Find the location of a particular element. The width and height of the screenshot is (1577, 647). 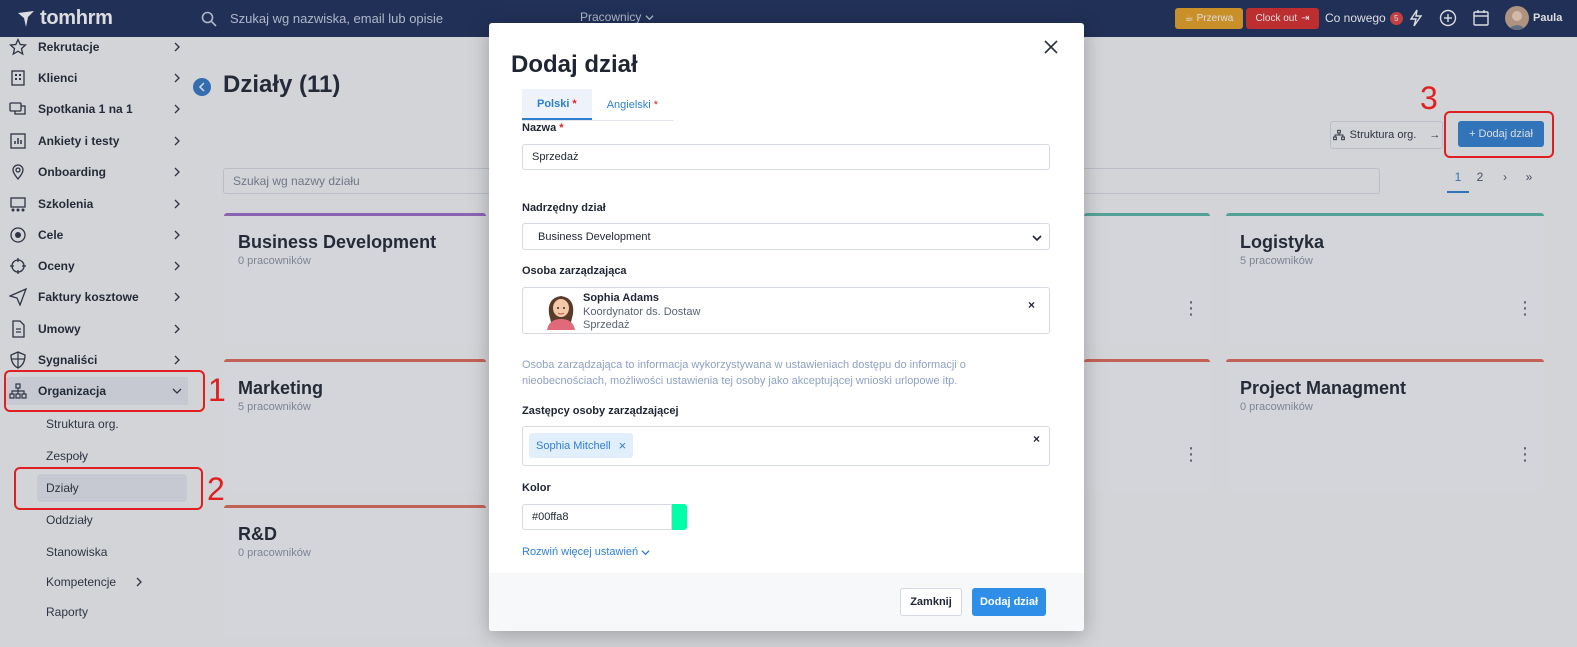

annotation-box-departments is located at coordinates (108, 488).